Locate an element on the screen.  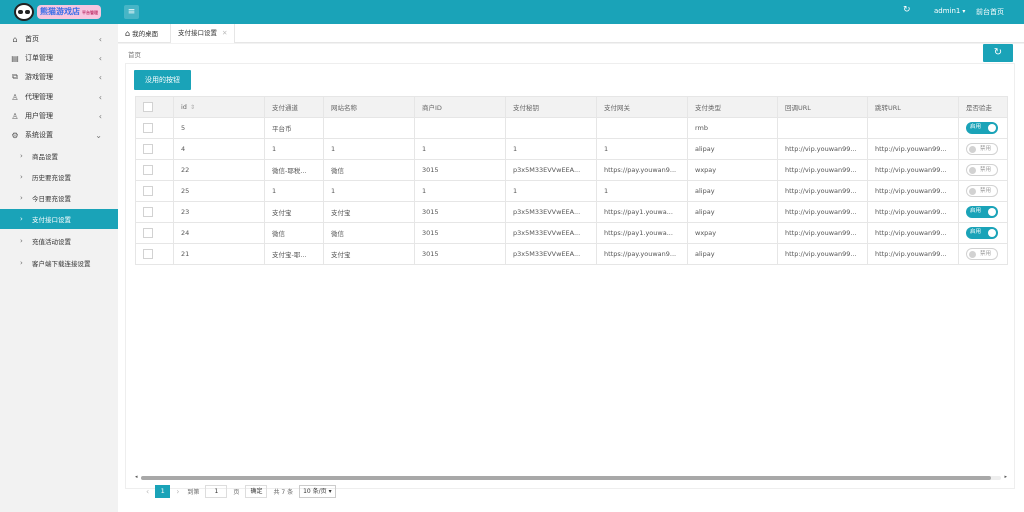
cell-site: 微信 is located at coordinates (369, 170).